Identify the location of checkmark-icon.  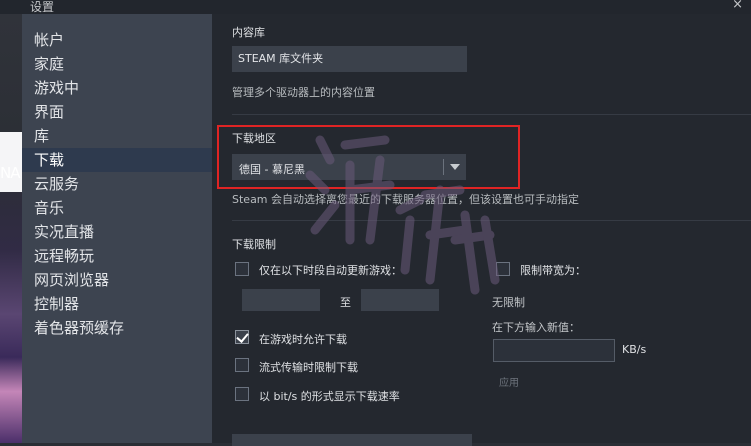
(242, 336).